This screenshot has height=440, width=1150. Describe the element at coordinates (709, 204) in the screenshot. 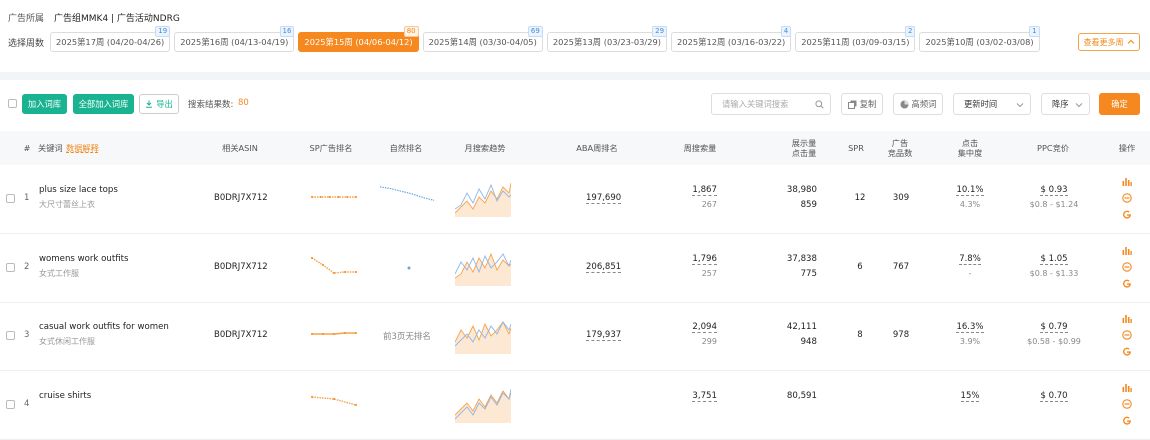

I see `weekly-search-secondary: 267` at that location.